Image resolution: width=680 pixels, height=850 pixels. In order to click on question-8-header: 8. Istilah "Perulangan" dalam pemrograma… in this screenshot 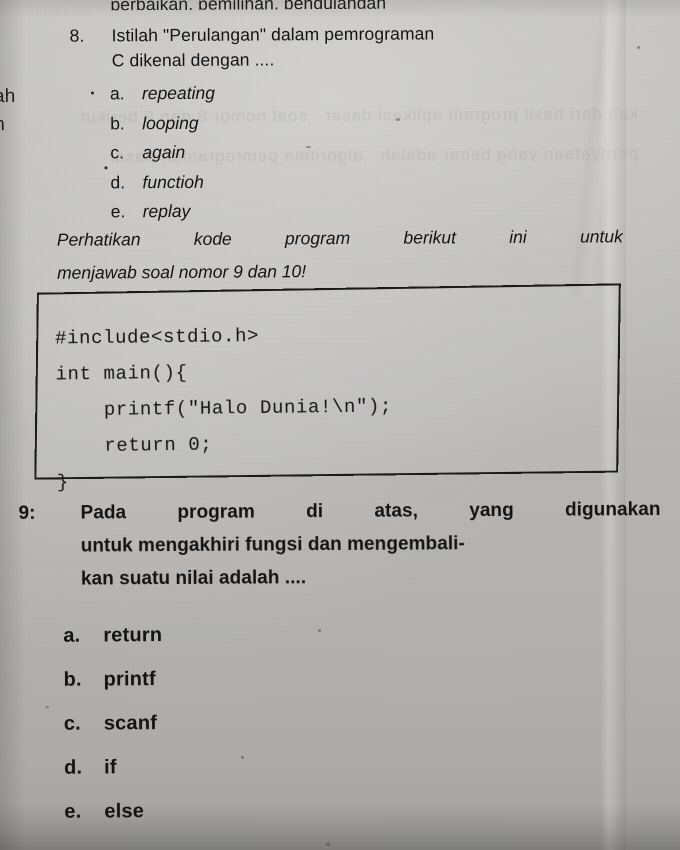, I will do `click(348, 46)`.